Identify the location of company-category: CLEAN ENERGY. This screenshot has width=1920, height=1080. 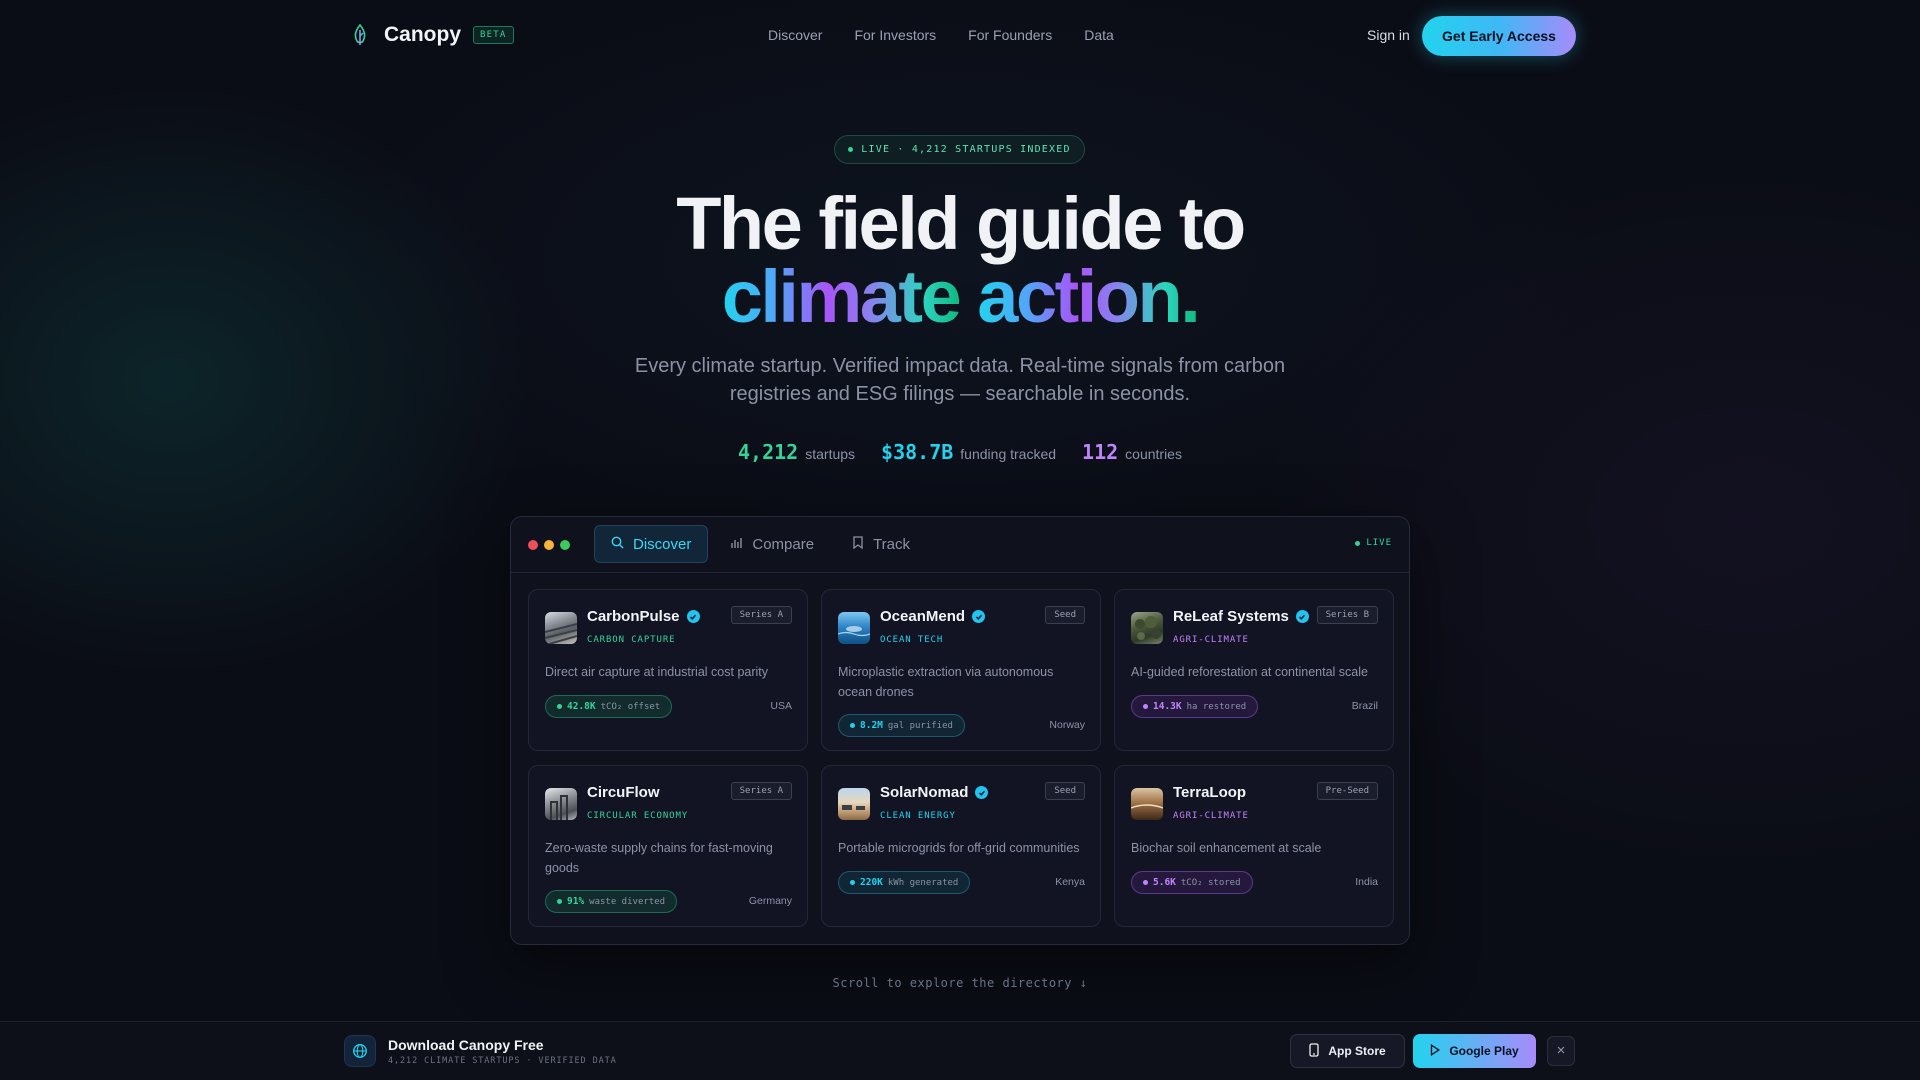
(918, 816).